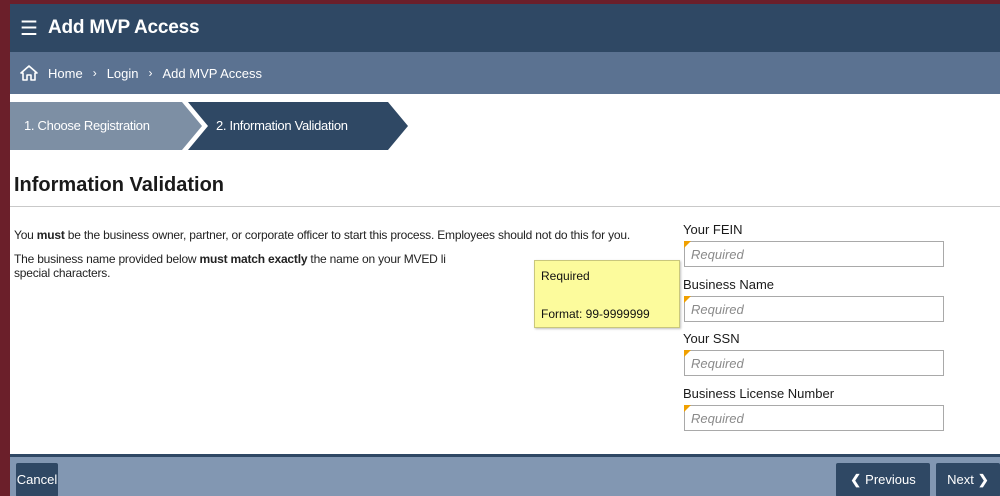 This screenshot has height=496, width=1000. I want to click on previous-button: ❮ Previous, so click(883, 479).